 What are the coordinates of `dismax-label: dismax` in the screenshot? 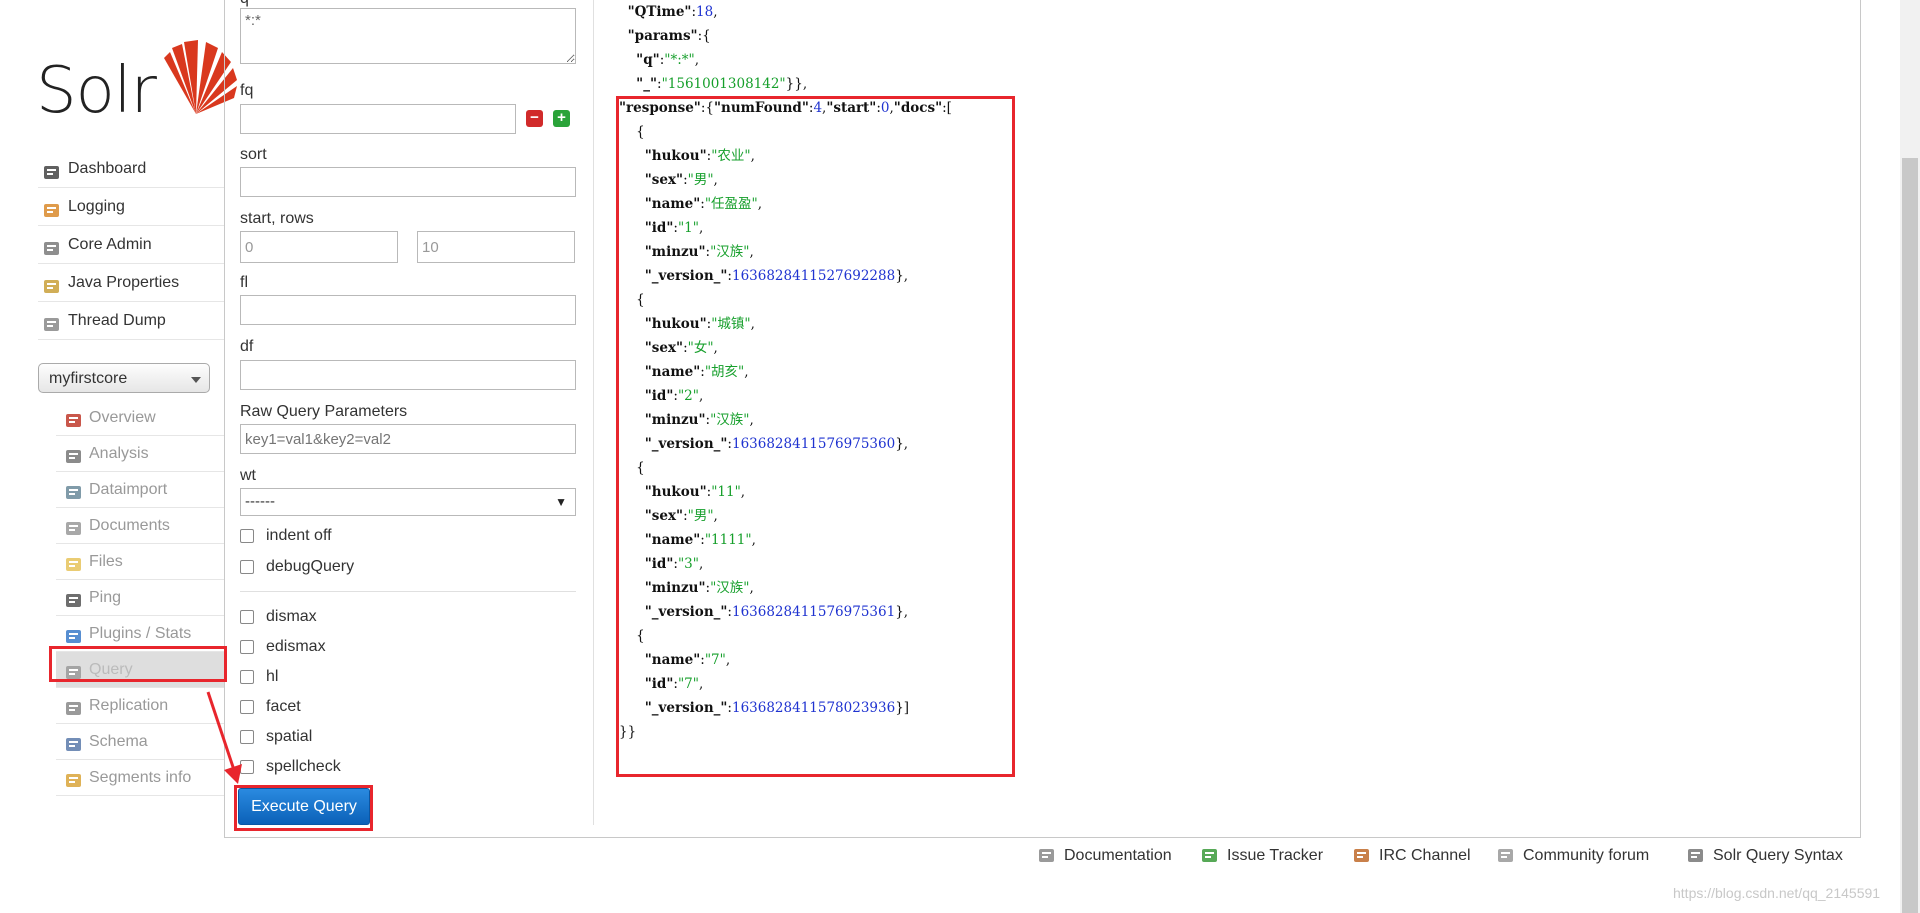 It's located at (291, 616).